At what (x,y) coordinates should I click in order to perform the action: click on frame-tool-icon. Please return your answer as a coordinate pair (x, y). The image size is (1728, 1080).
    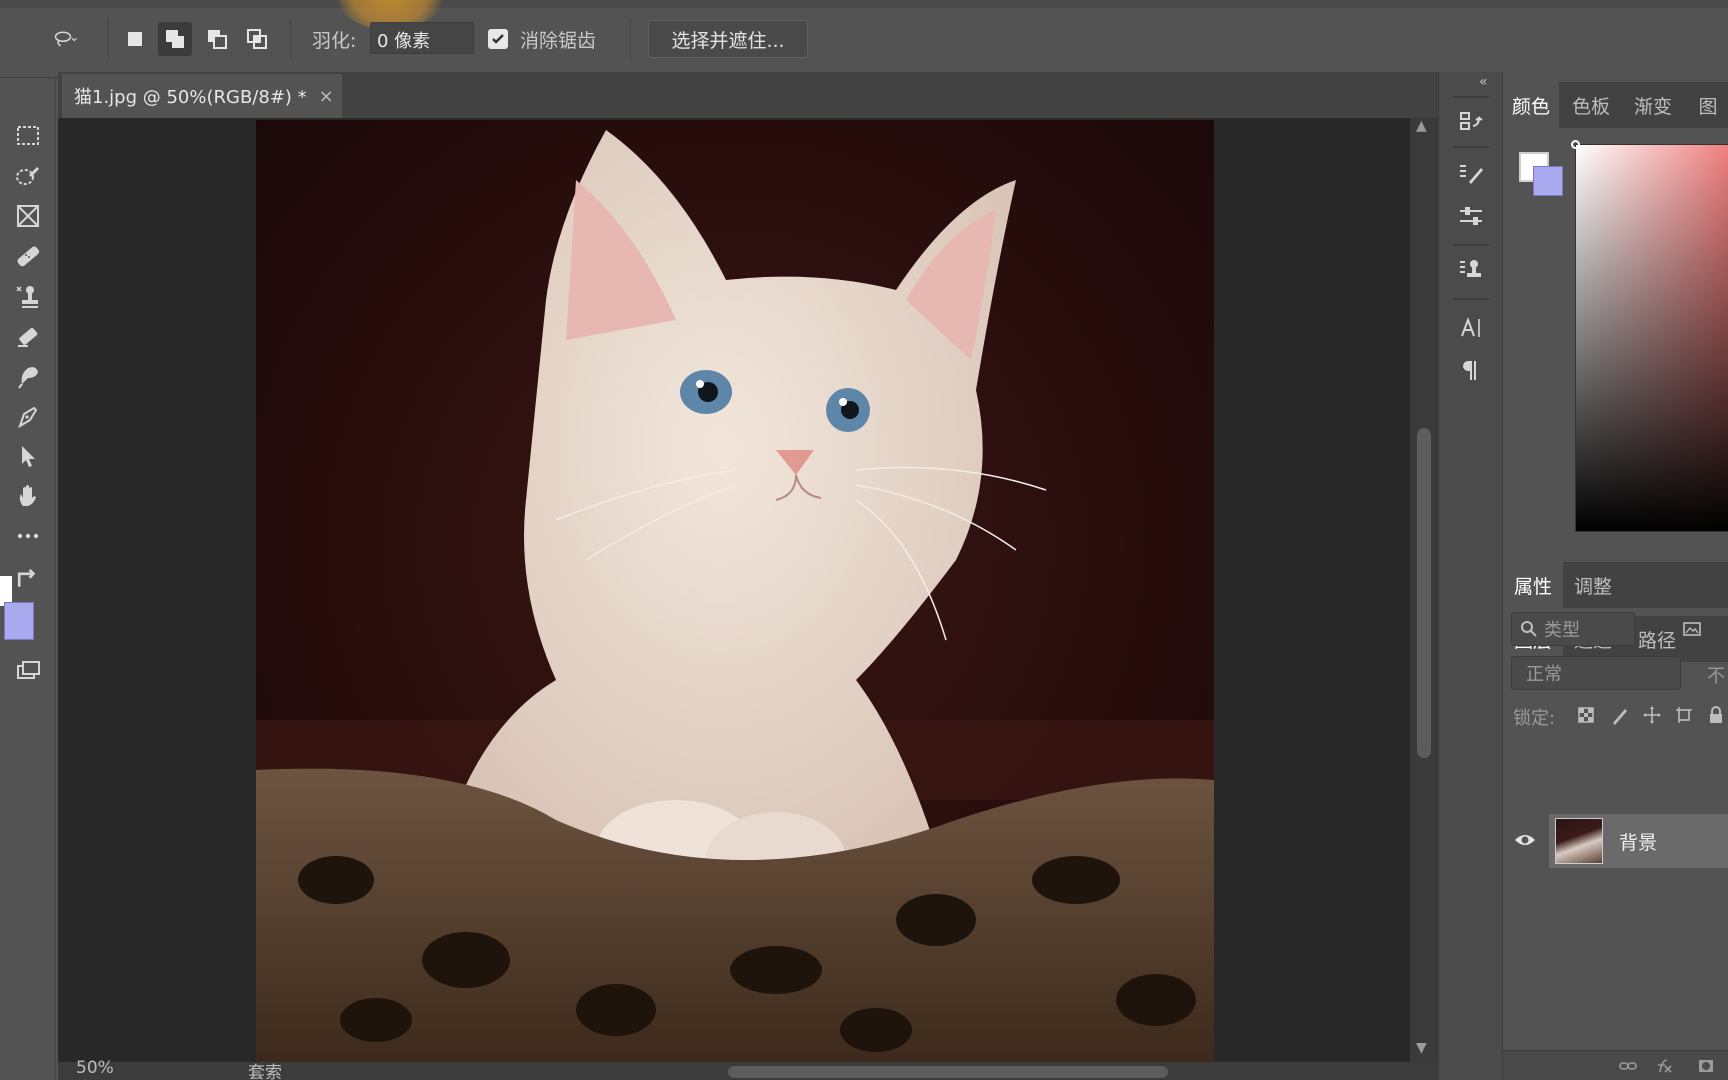
    Looking at the image, I should click on (28, 216).